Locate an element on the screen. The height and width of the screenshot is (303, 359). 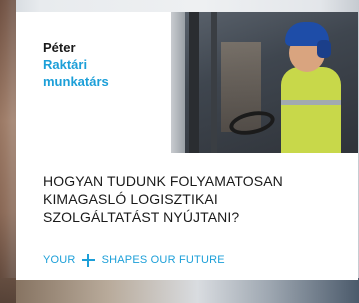
photo-vest-stripe is located at coordinates (311, 102).